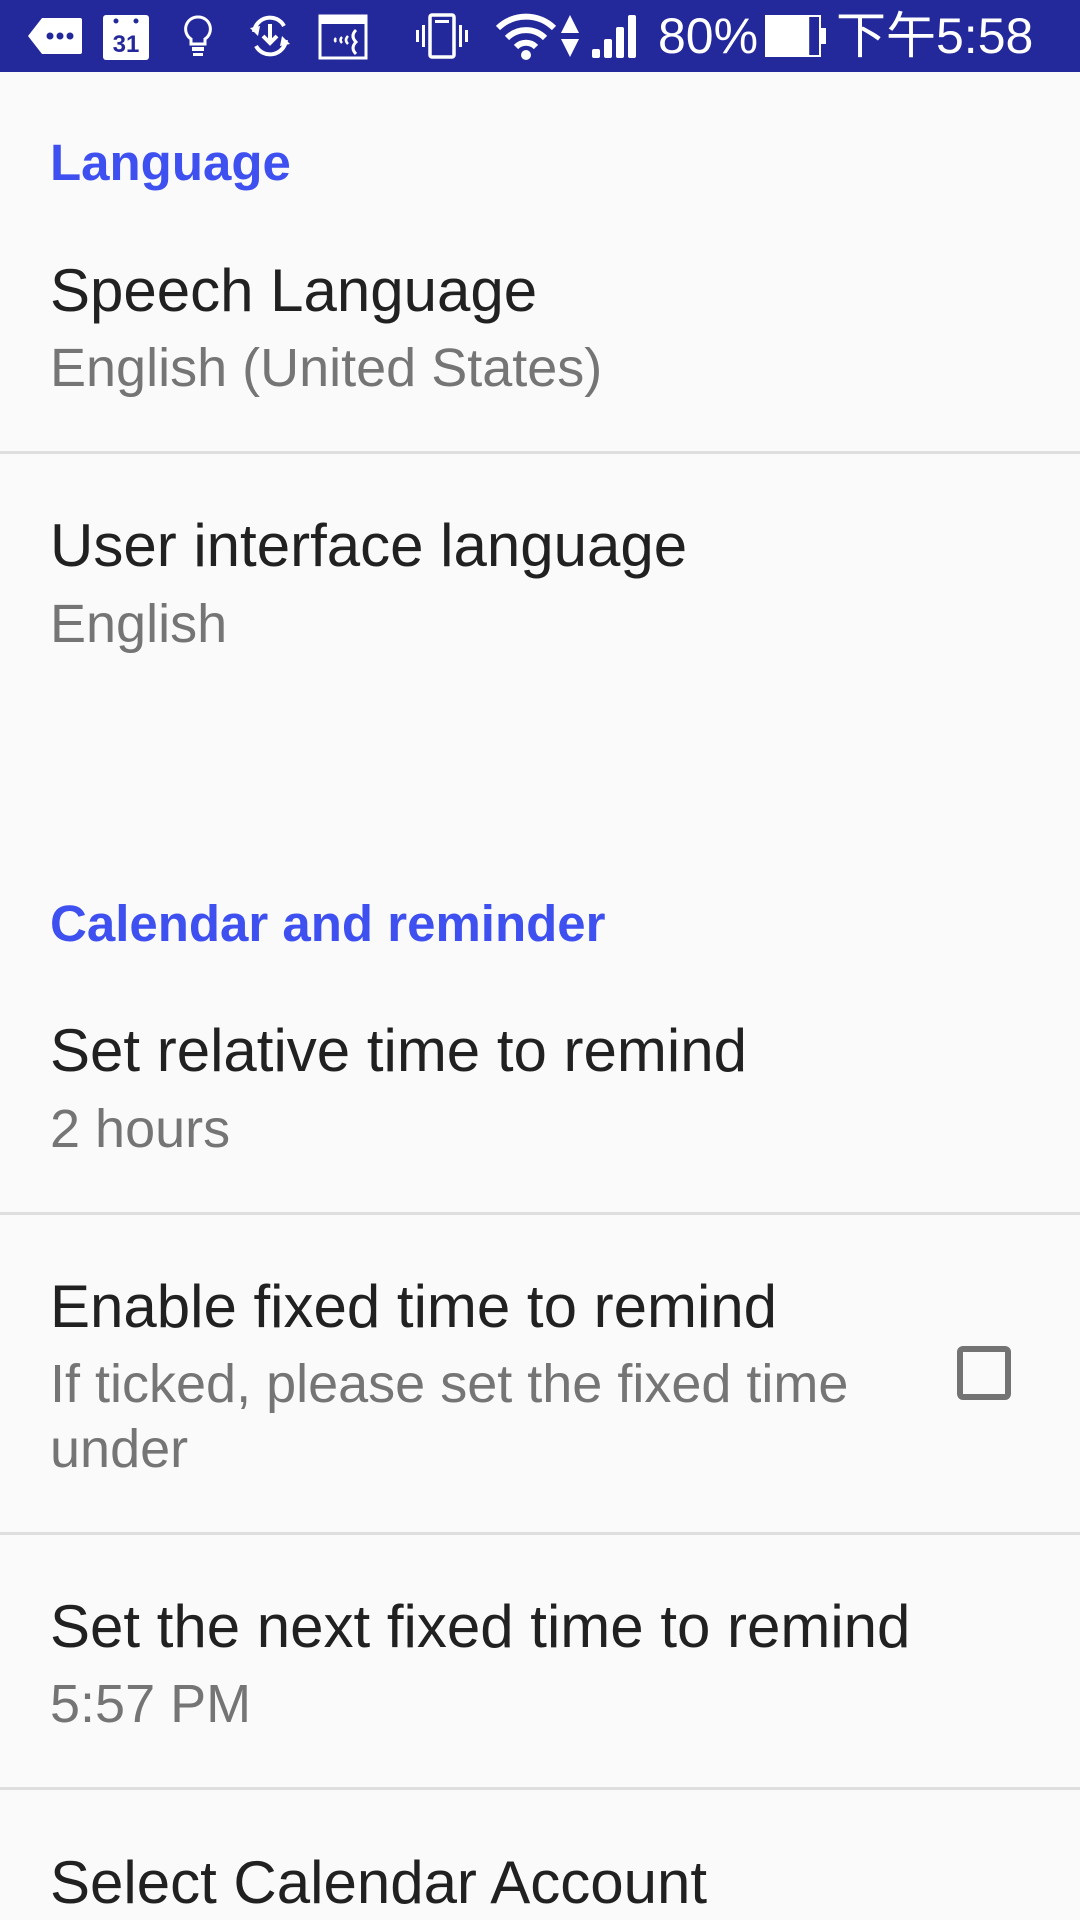 The height and width of the screenshot is (1920, 1080). What do you see at coordinates (126, 44) in the screenshot?
I see `svg-text: 31` at bounding box center [126, 44].